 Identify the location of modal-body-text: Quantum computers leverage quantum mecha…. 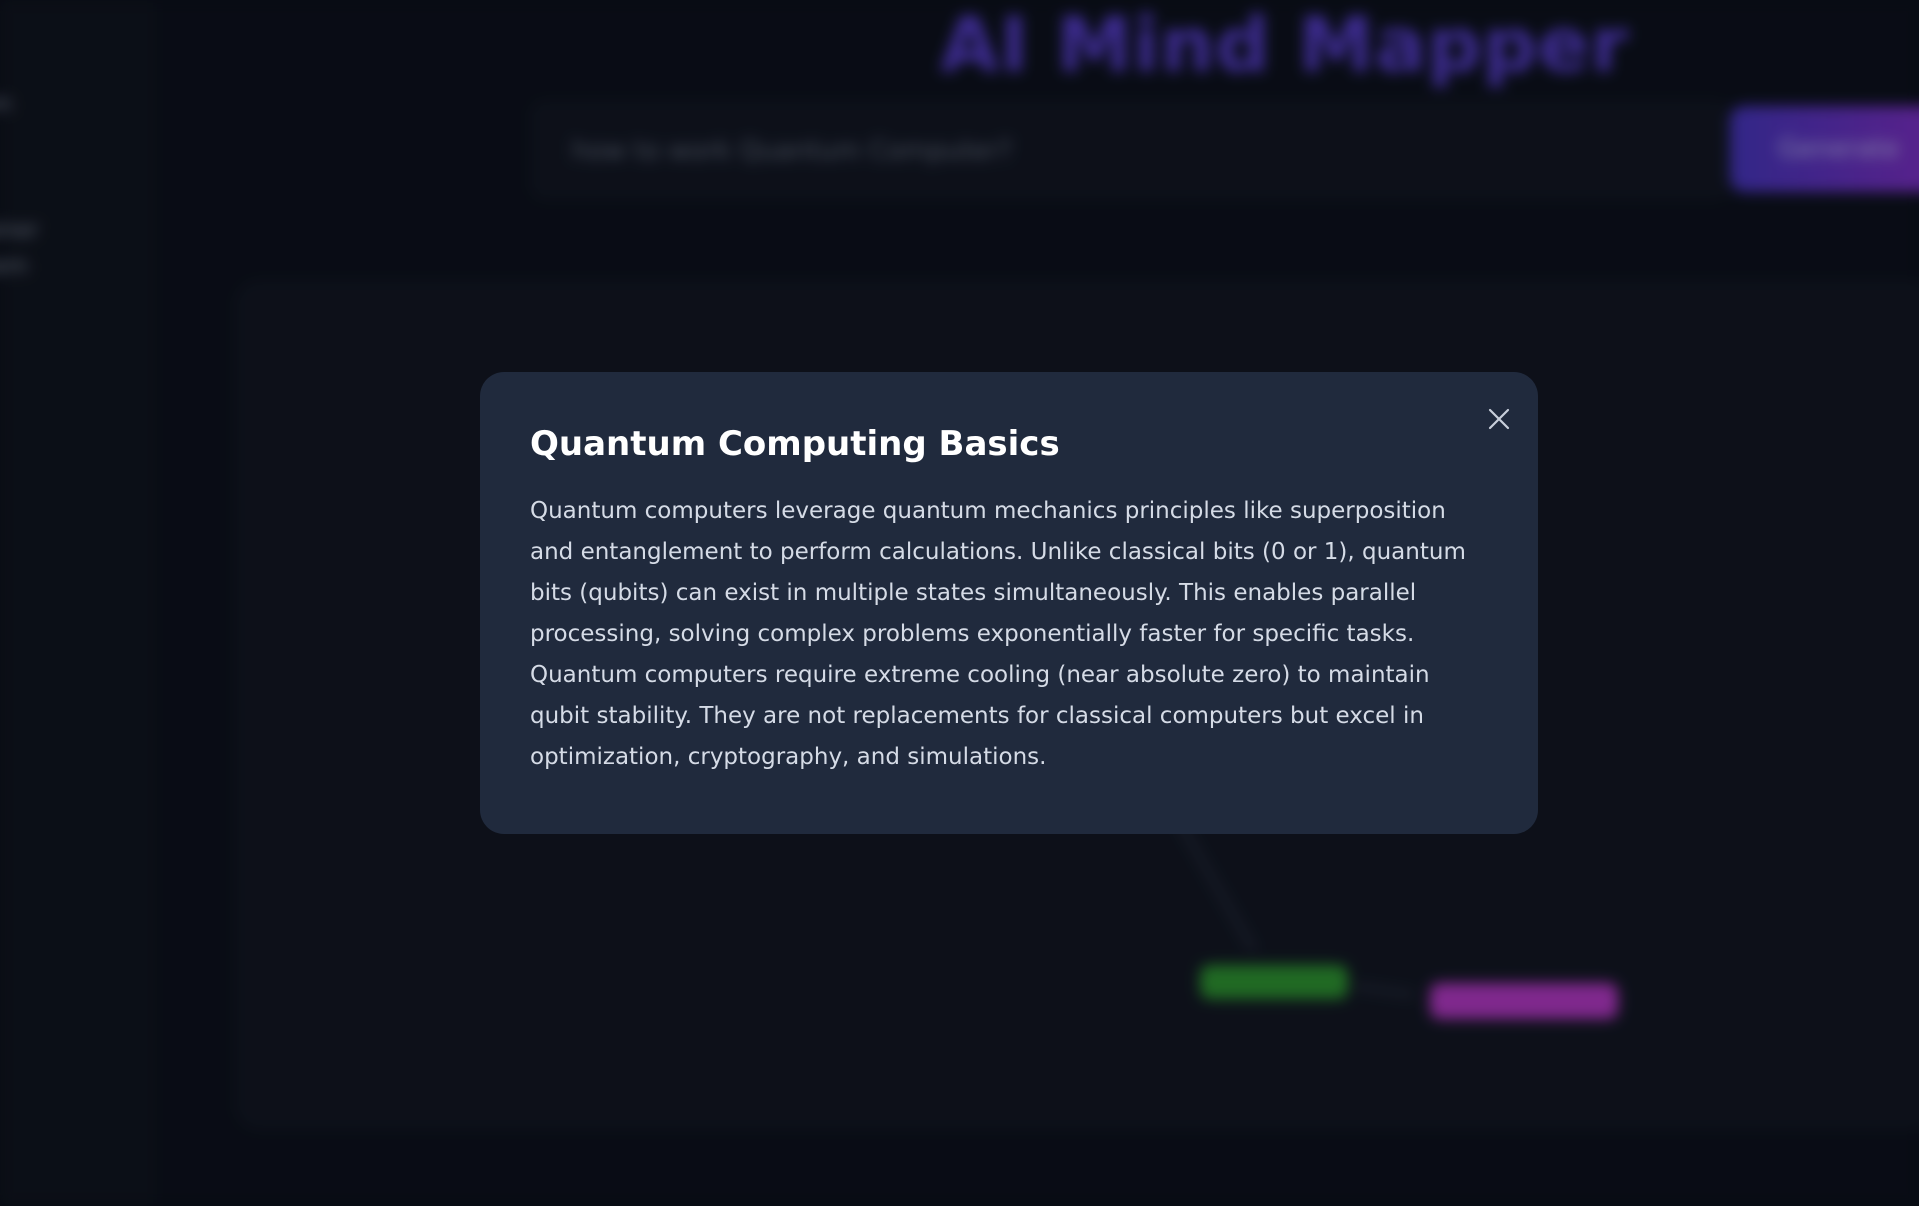
(998, 633).